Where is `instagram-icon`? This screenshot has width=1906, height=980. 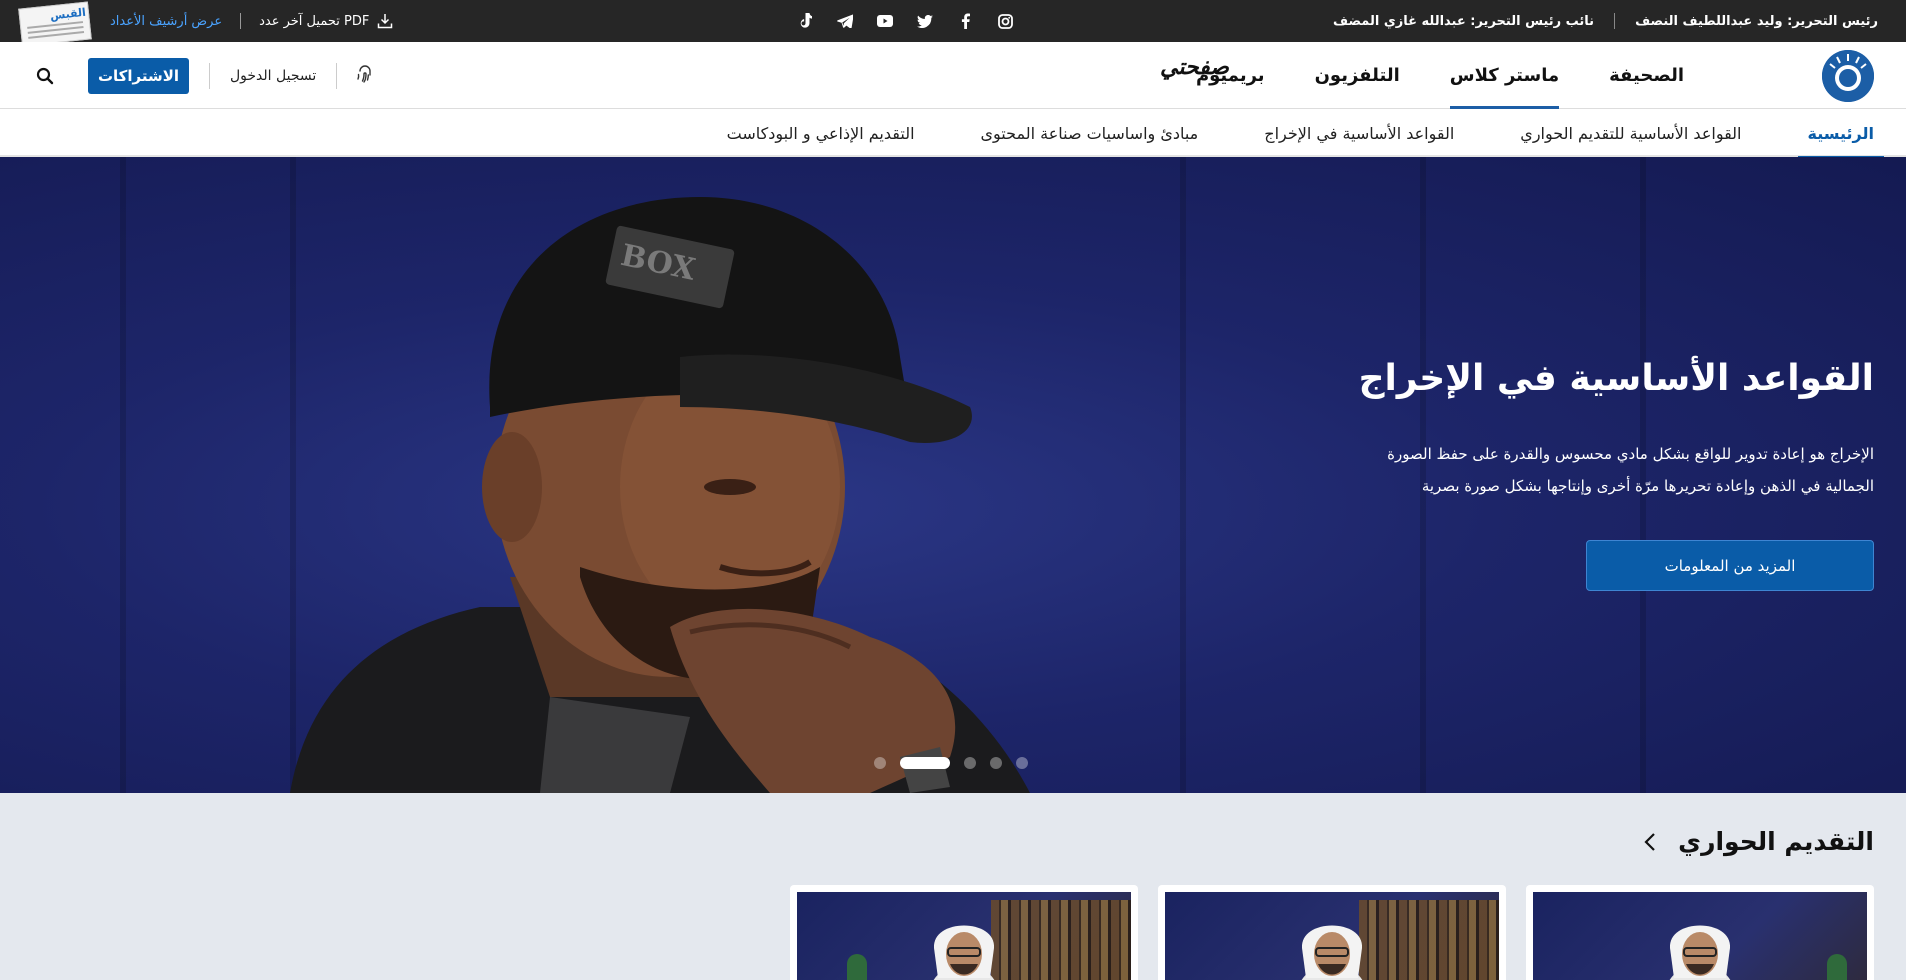
instagram-icon is located at coordinates (1005, 21).